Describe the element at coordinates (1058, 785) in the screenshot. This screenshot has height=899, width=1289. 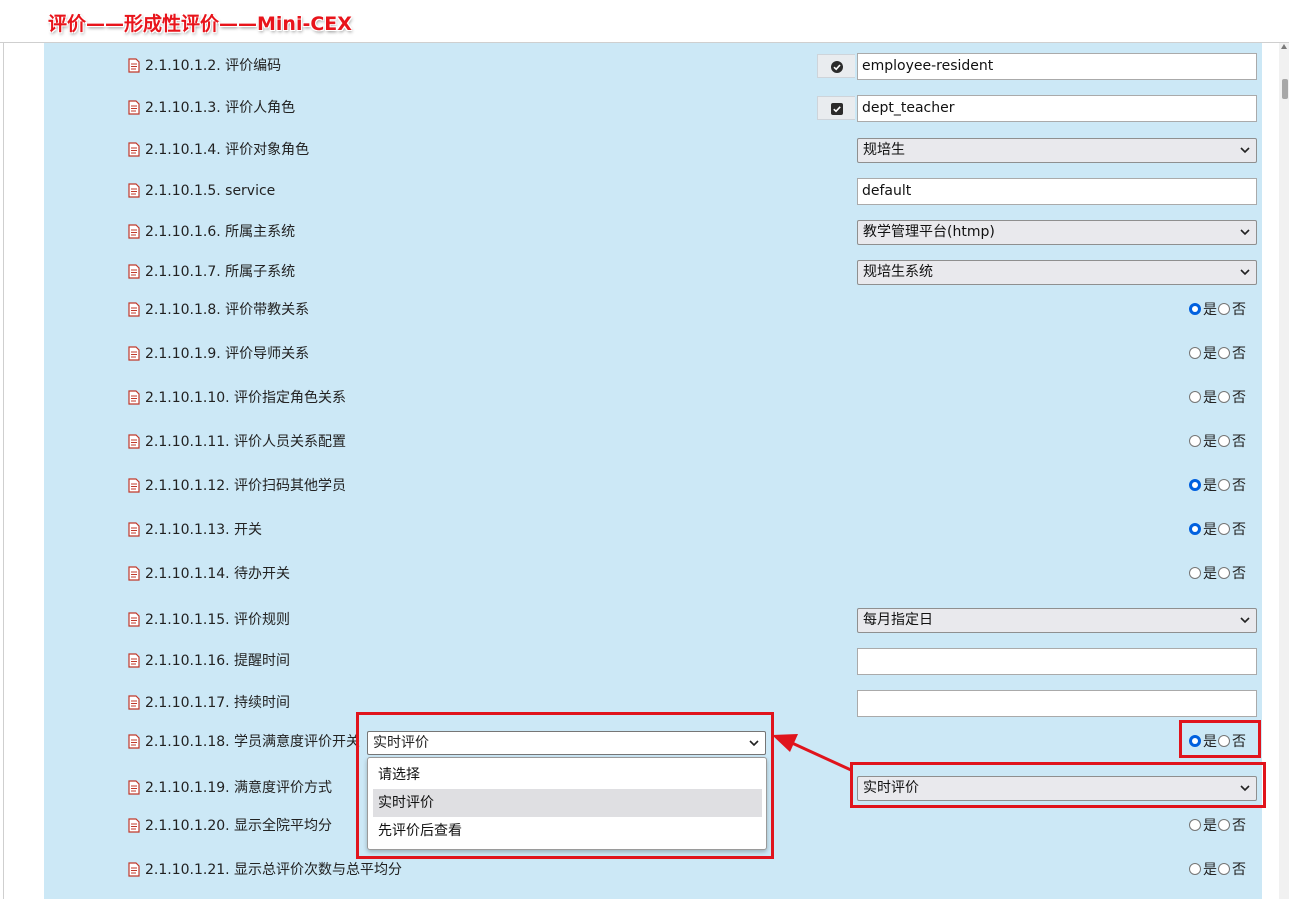
I see `annotation-box-method-select` at that location.